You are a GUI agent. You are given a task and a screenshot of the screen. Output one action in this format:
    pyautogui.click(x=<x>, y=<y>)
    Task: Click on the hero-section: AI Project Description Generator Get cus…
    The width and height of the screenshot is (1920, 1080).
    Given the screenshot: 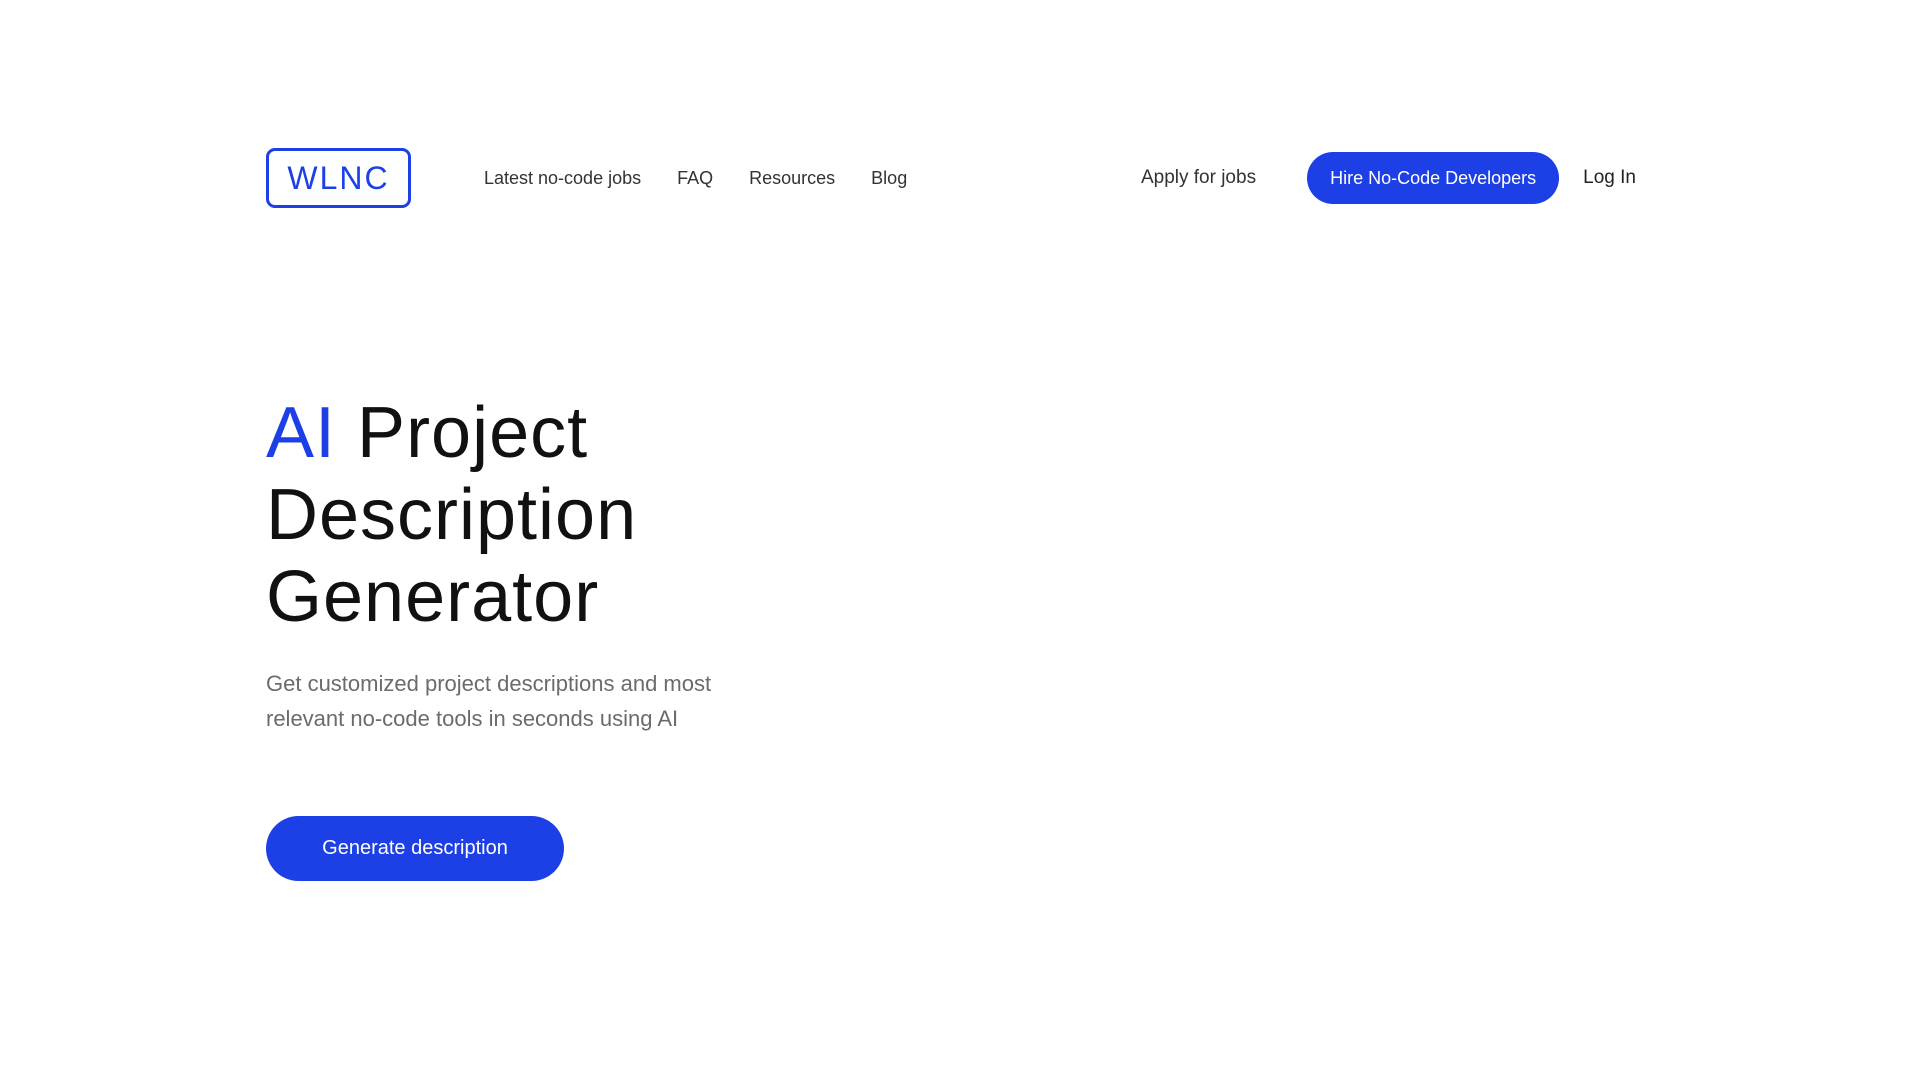 What is the action you would take?
    pyautogui.click(x=666, y=564)
    